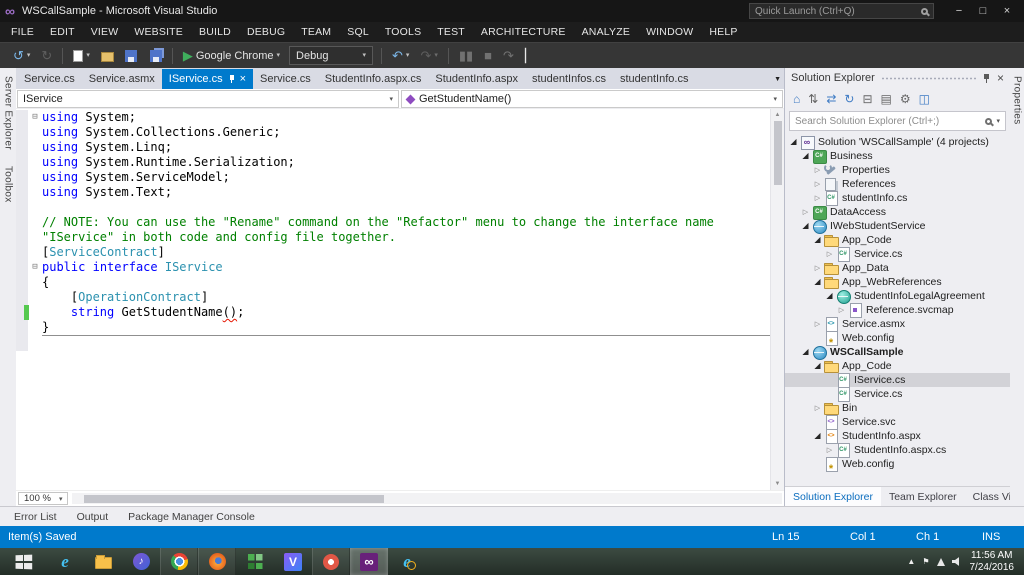 The width and height of the screenshot is (1024, 575). What do you see at coordinates (369, 561) in the screenshot?
I see `visual-studio-button` at bounding box center [369, 561].